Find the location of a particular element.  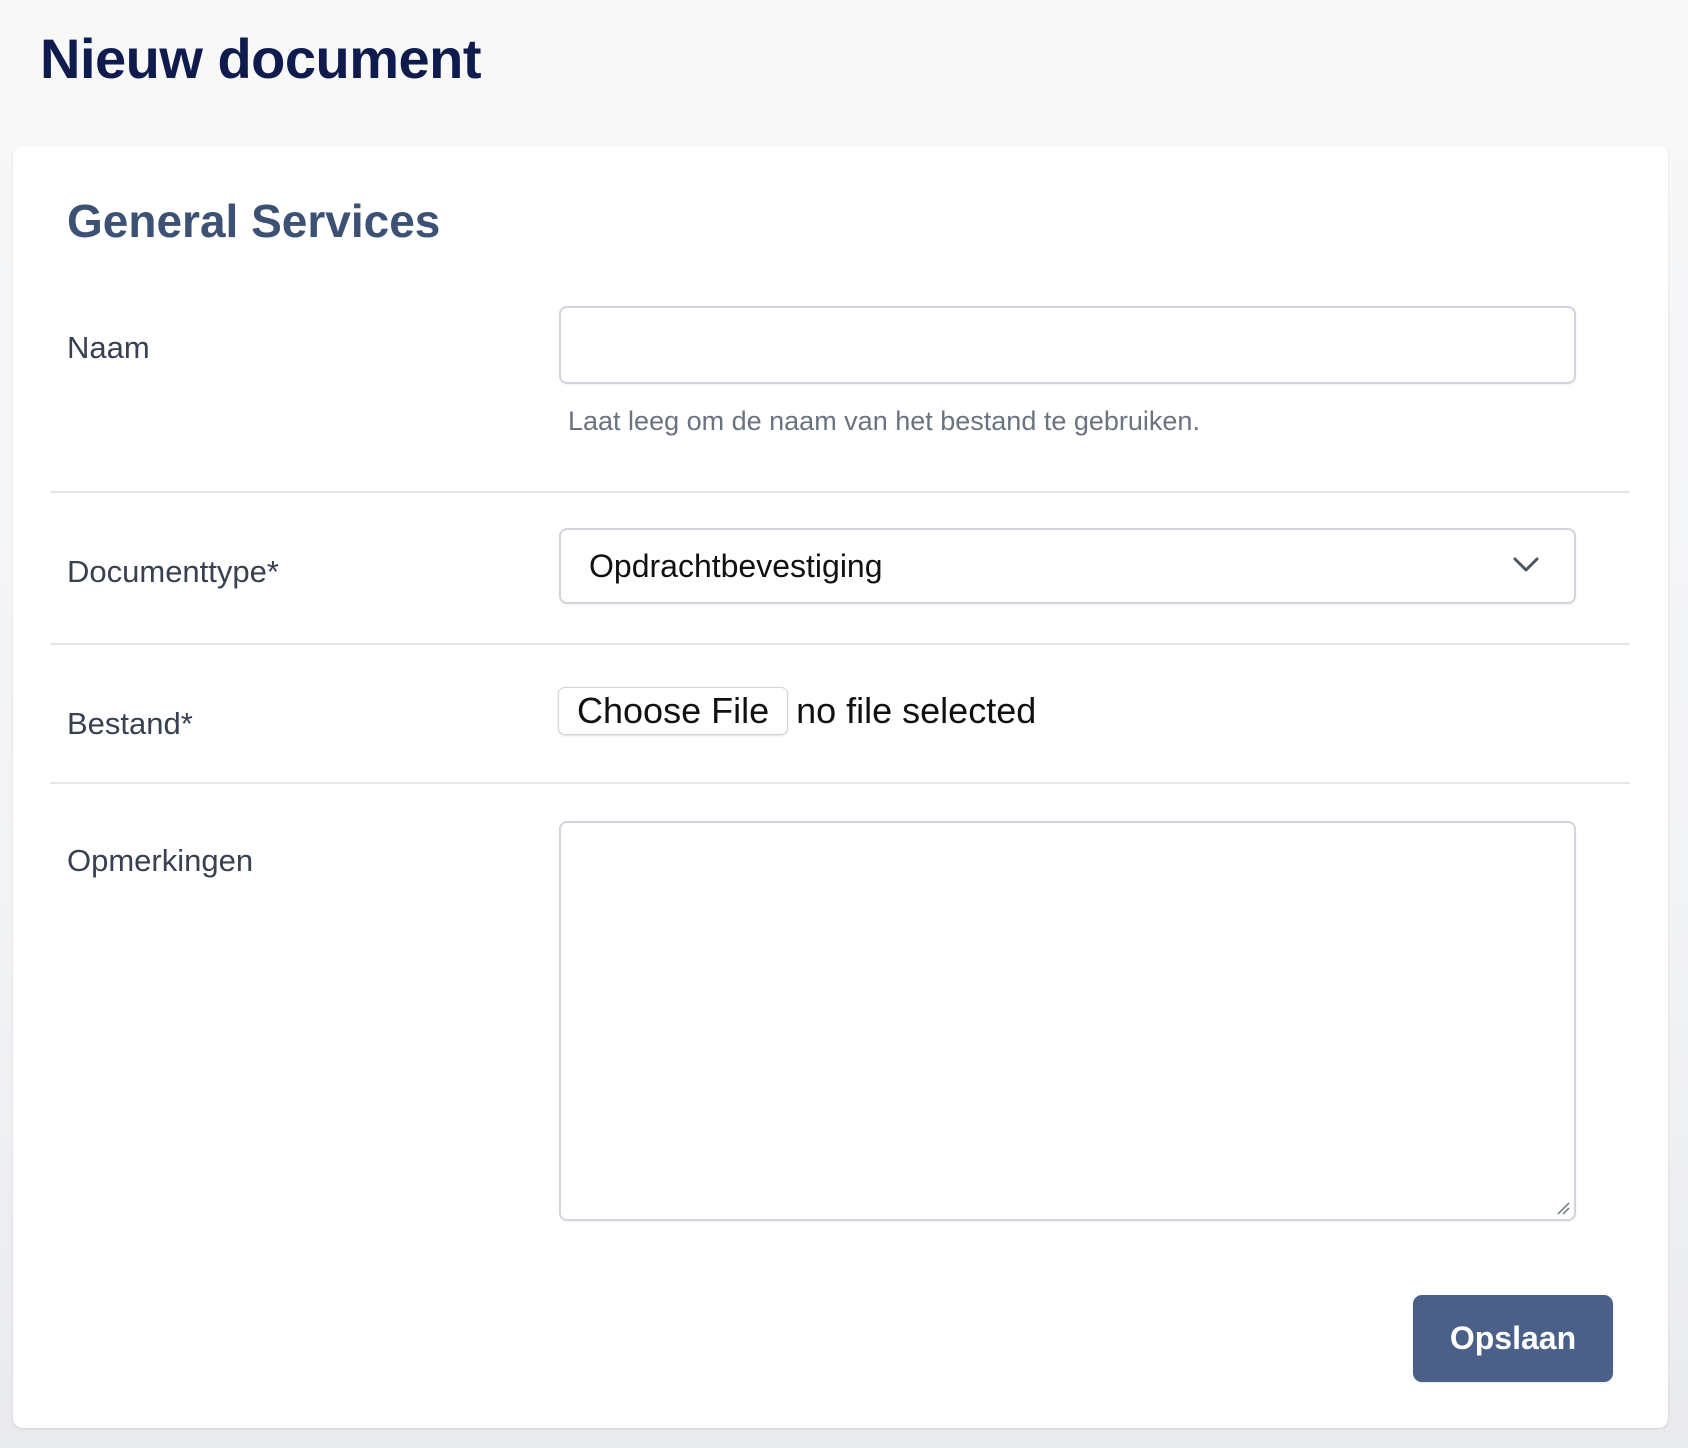

documenttype-select: Opdrachtbevestiging is located at coordinates (1067, 566).